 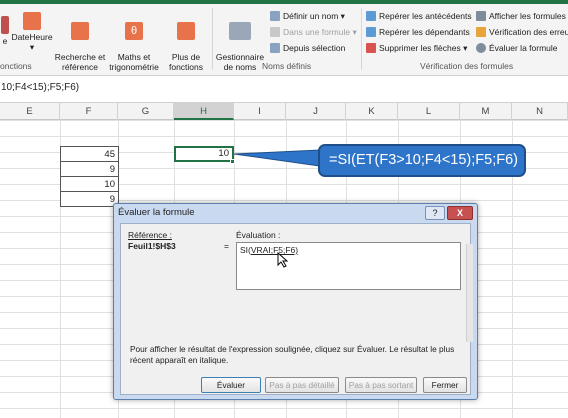 What do you see at coordinates (80, 31) in the screenshot?
I see `lookup-icon` at bounding box center [80, 31].